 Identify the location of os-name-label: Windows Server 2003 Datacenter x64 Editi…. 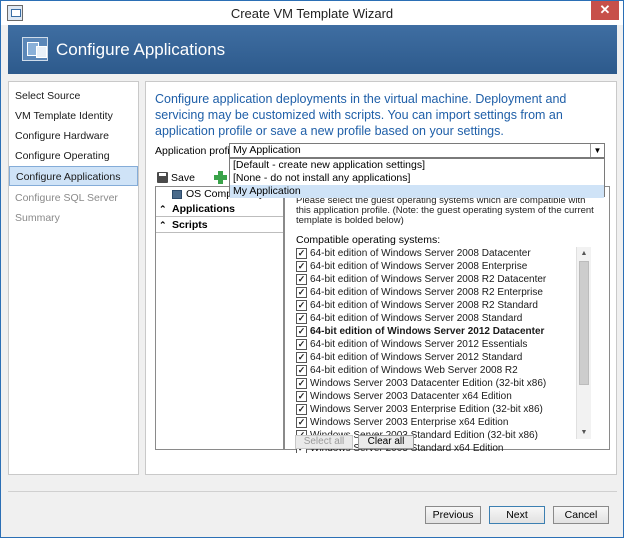
(411, 396).